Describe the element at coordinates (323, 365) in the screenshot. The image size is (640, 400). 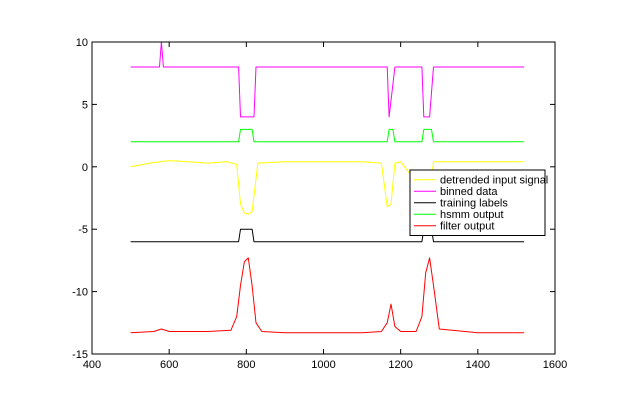
I see `x-tick-label: 1000` at that location.